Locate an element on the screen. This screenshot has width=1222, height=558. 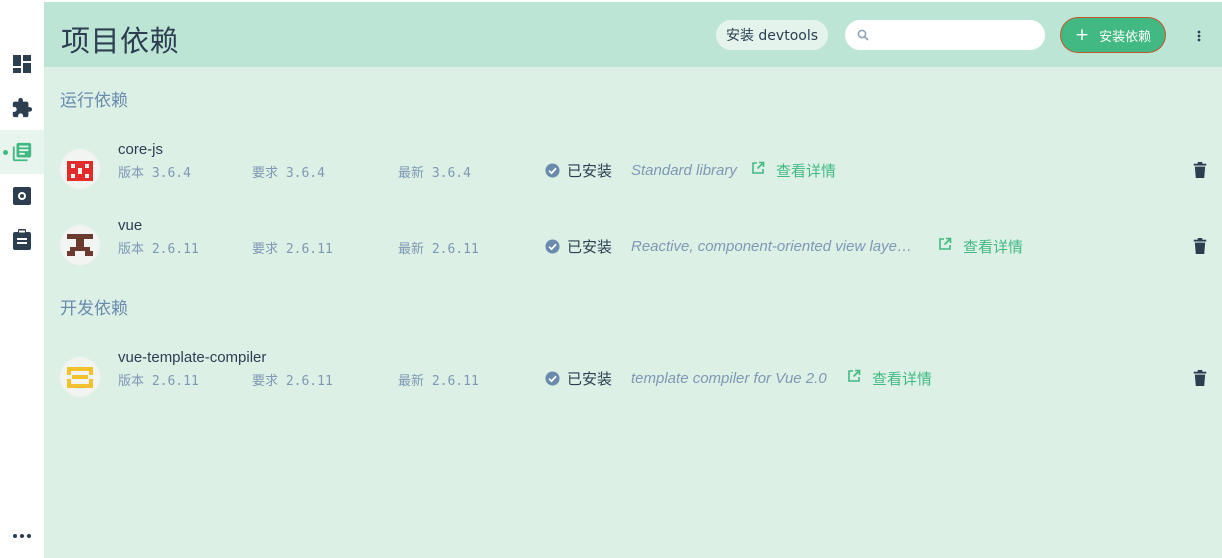
package-name: vue is located at coordinates (130, 225).